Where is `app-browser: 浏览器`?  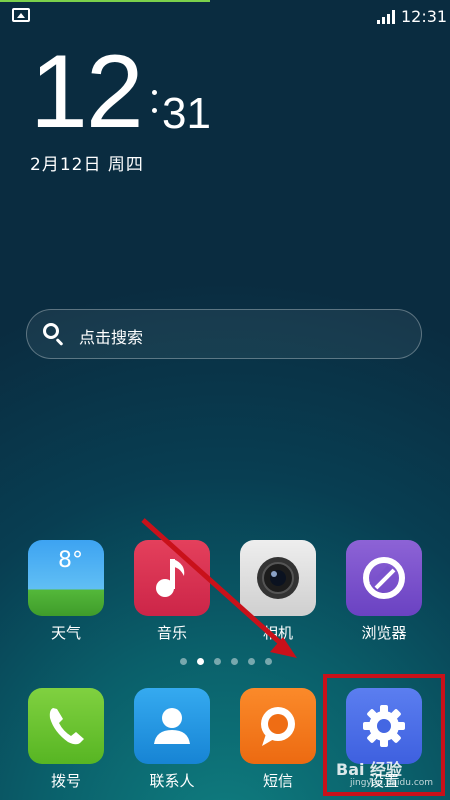 app-browser: 浏览器 is located at coordinates (384, 591).